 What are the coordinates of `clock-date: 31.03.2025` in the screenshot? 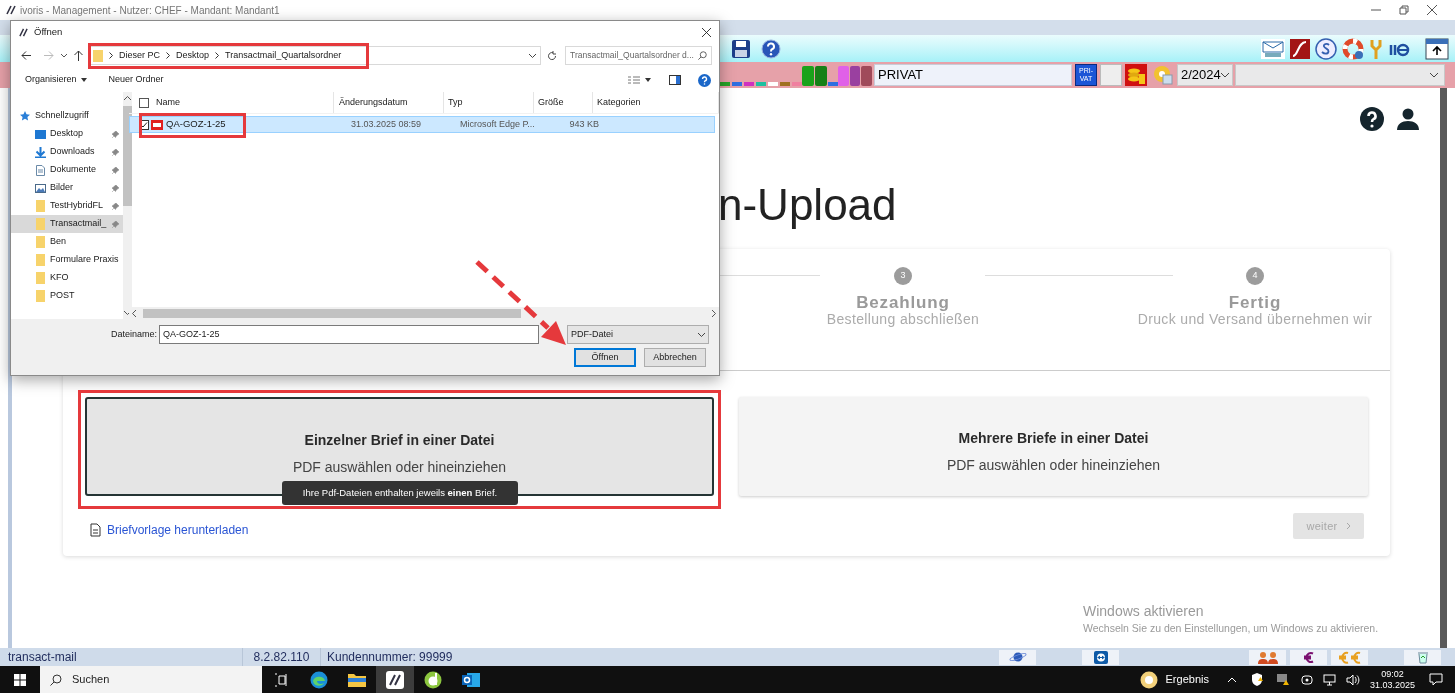 It's located at (1392, 685).